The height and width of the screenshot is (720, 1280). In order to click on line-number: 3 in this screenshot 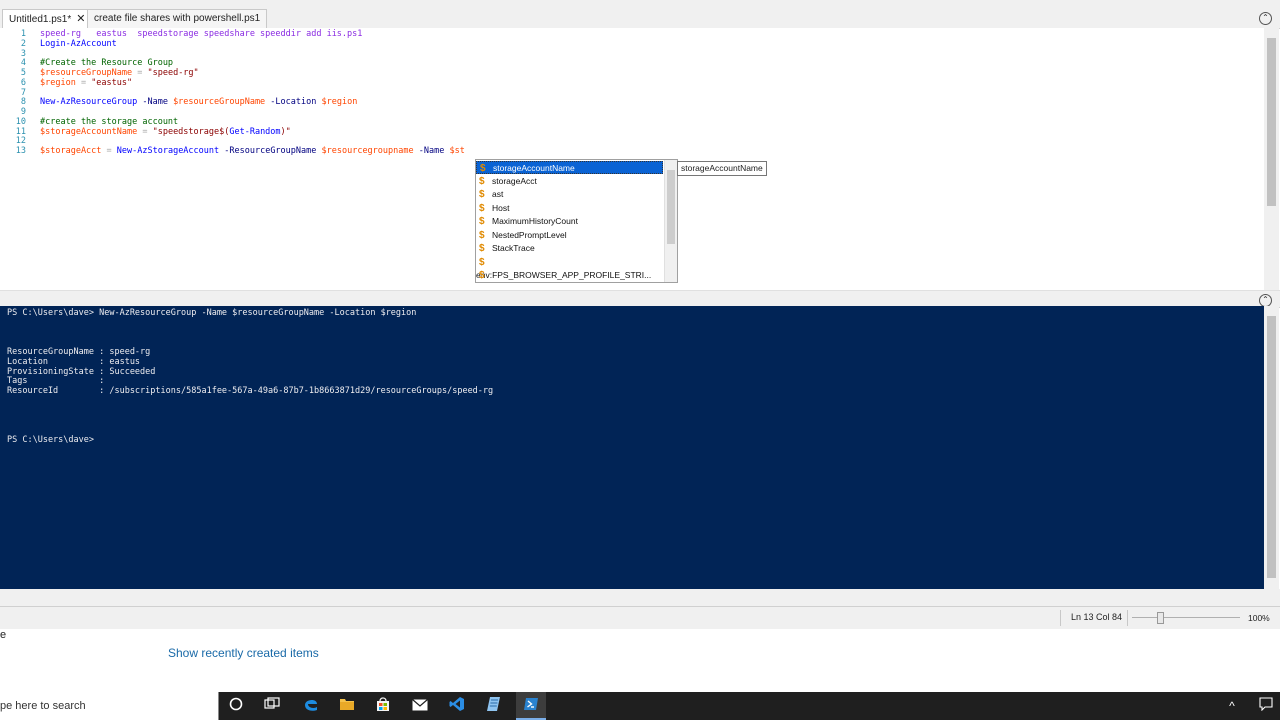, I will do `click(23, 53)`.